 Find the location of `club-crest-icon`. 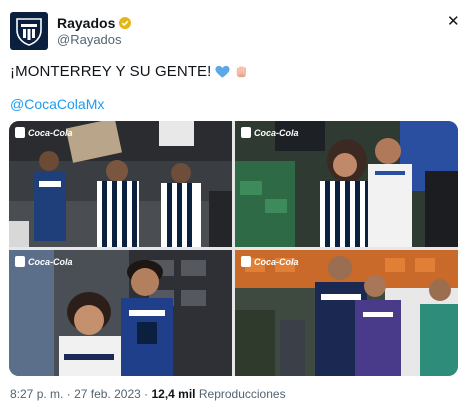

club-crest-icon is located at coordinates (29, 32).